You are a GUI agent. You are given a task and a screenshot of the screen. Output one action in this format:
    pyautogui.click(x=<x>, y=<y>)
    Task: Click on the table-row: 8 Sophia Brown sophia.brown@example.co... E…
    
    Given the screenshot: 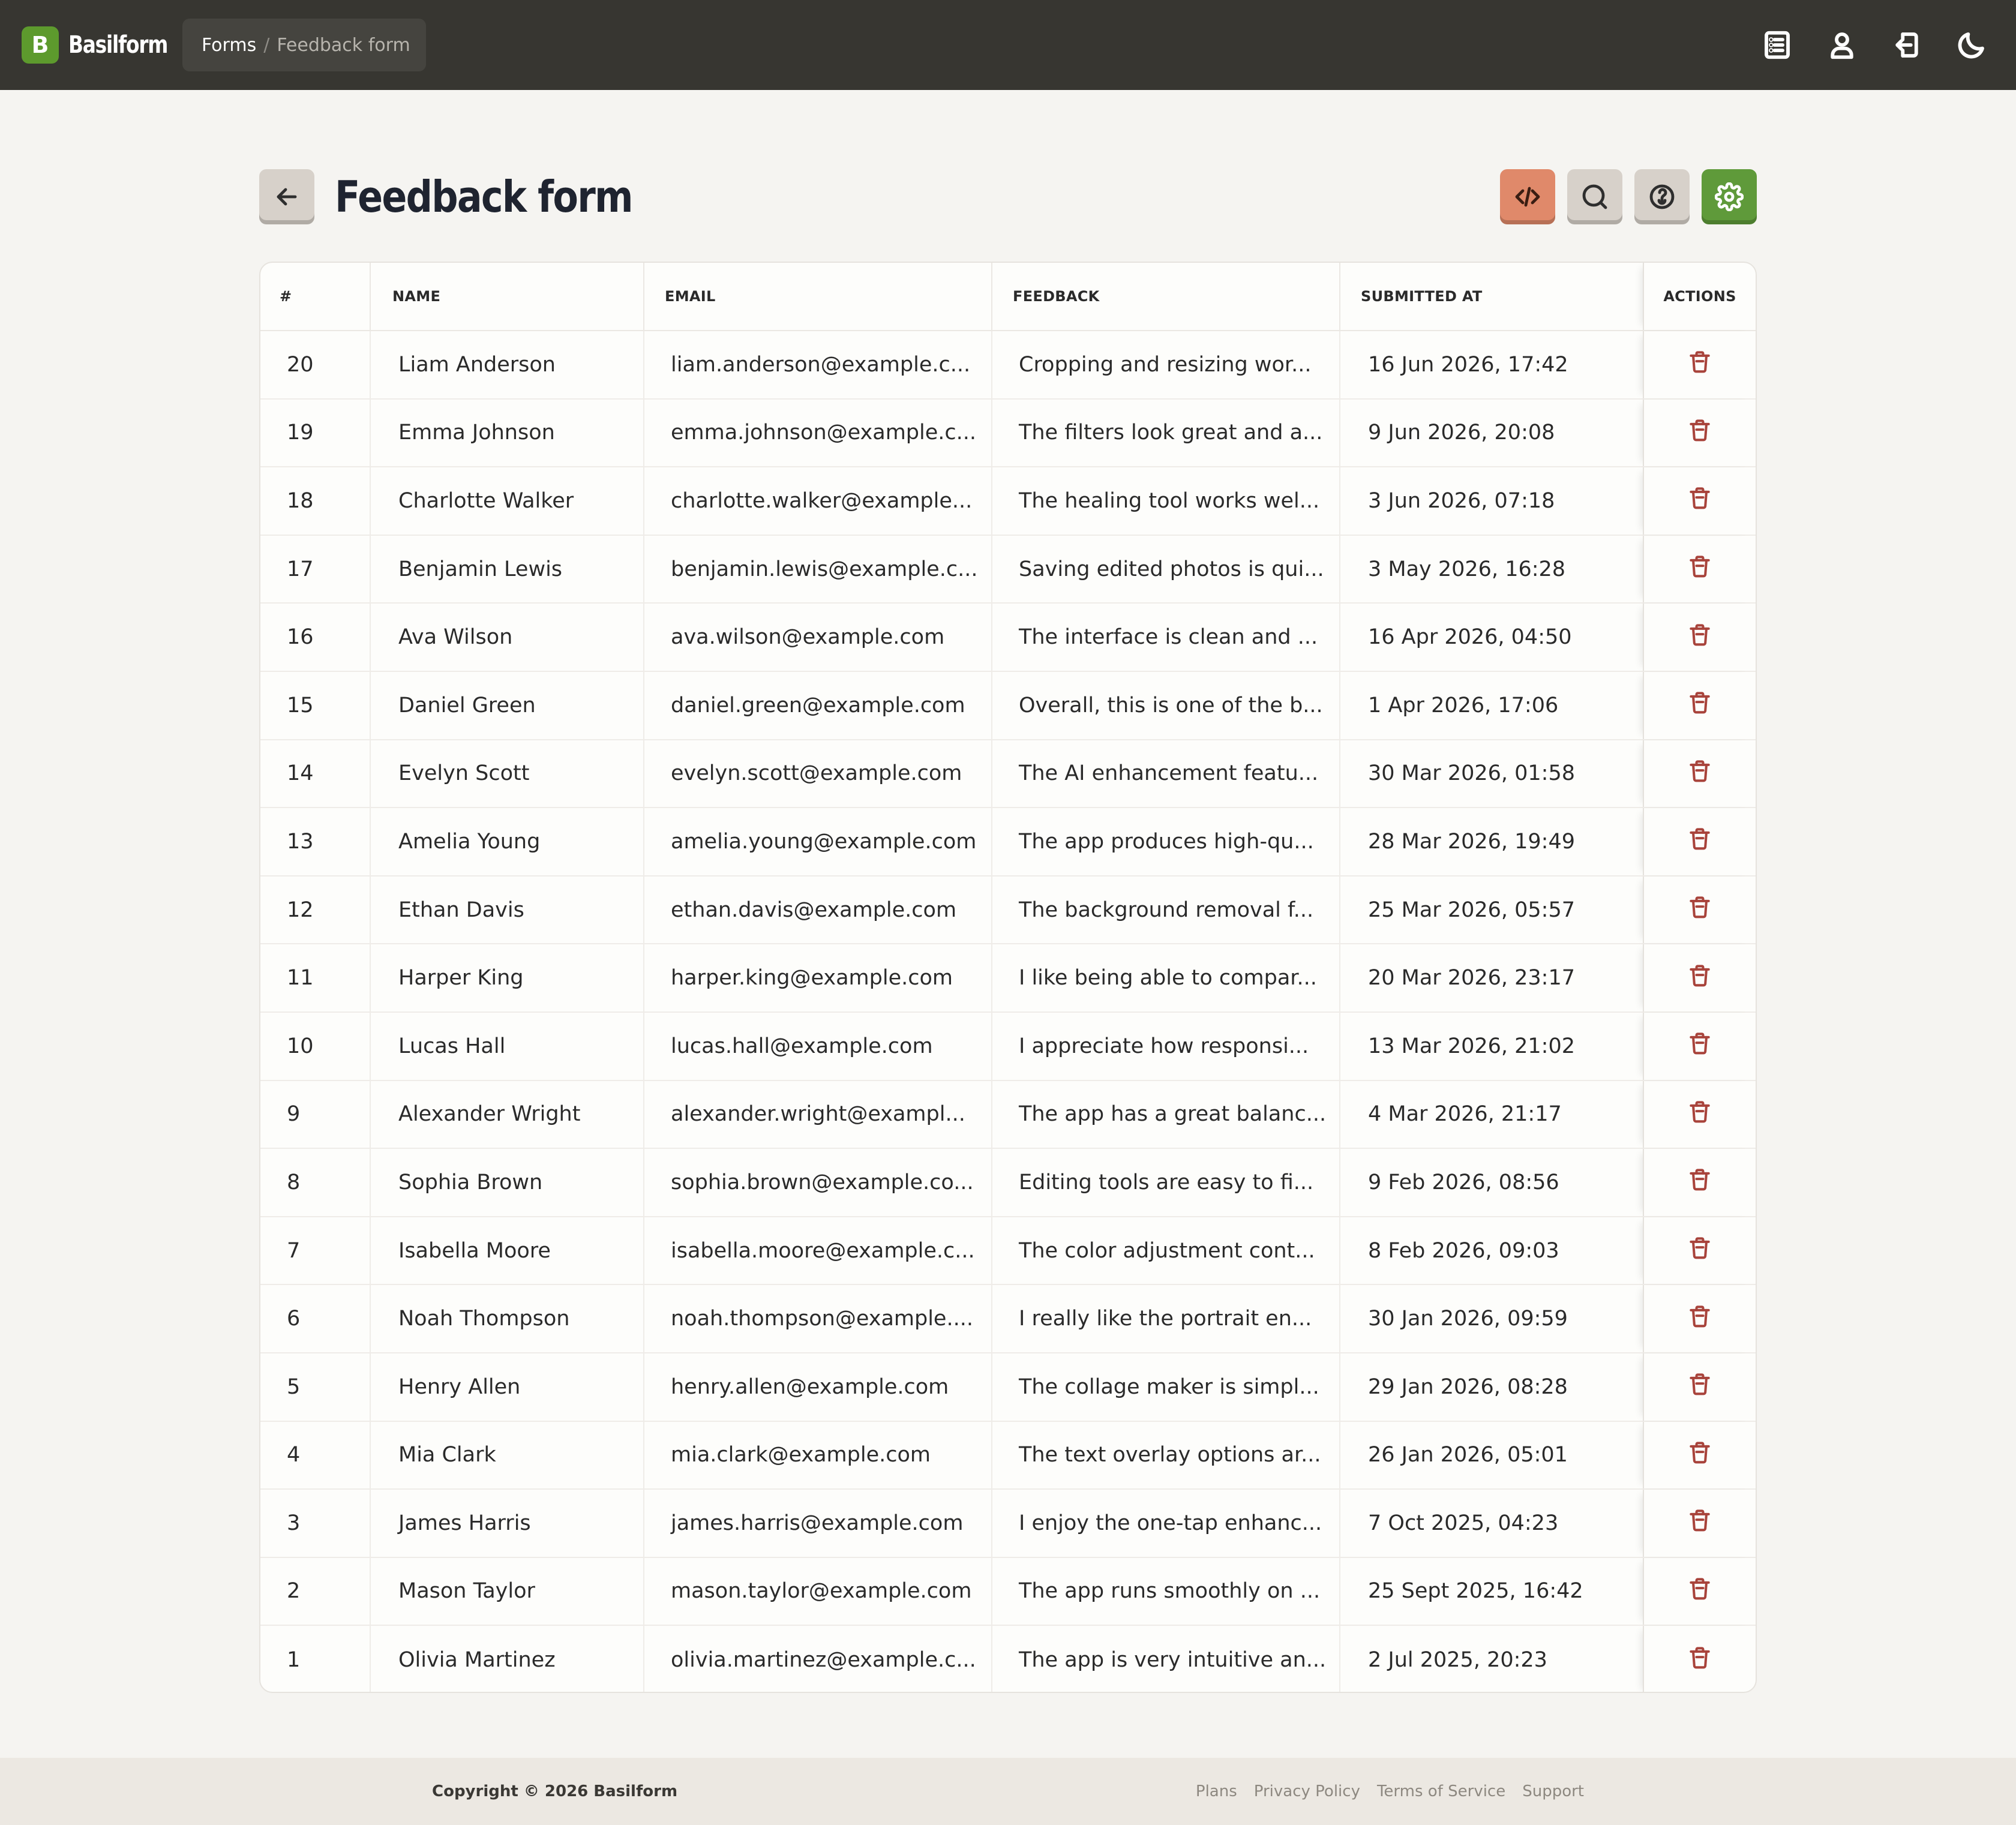 What is the action you would take?
    pyautogui.click(x=1008, y=1183)
    